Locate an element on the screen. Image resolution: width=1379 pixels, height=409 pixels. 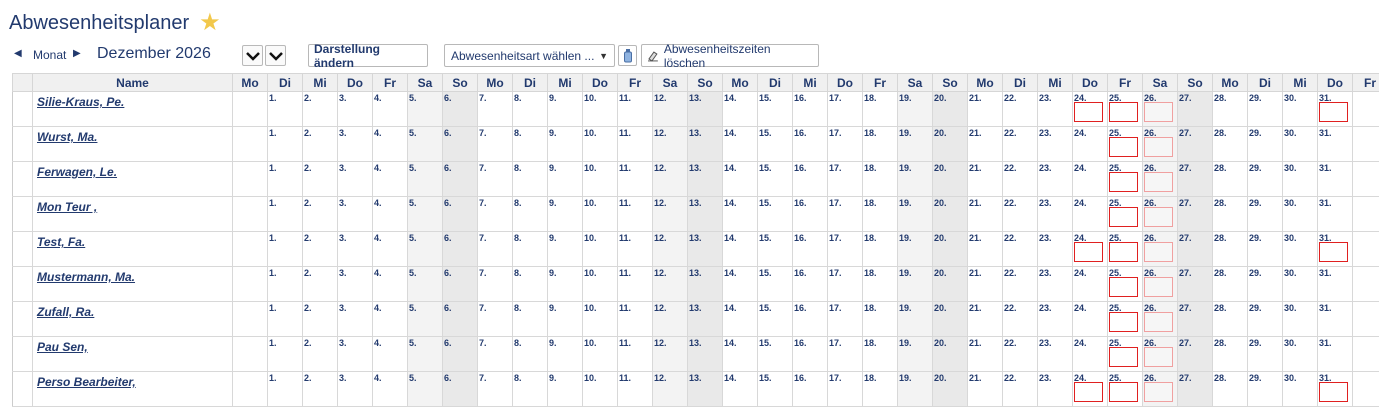
day-cell: 11. is located at coordinates (635, 249).